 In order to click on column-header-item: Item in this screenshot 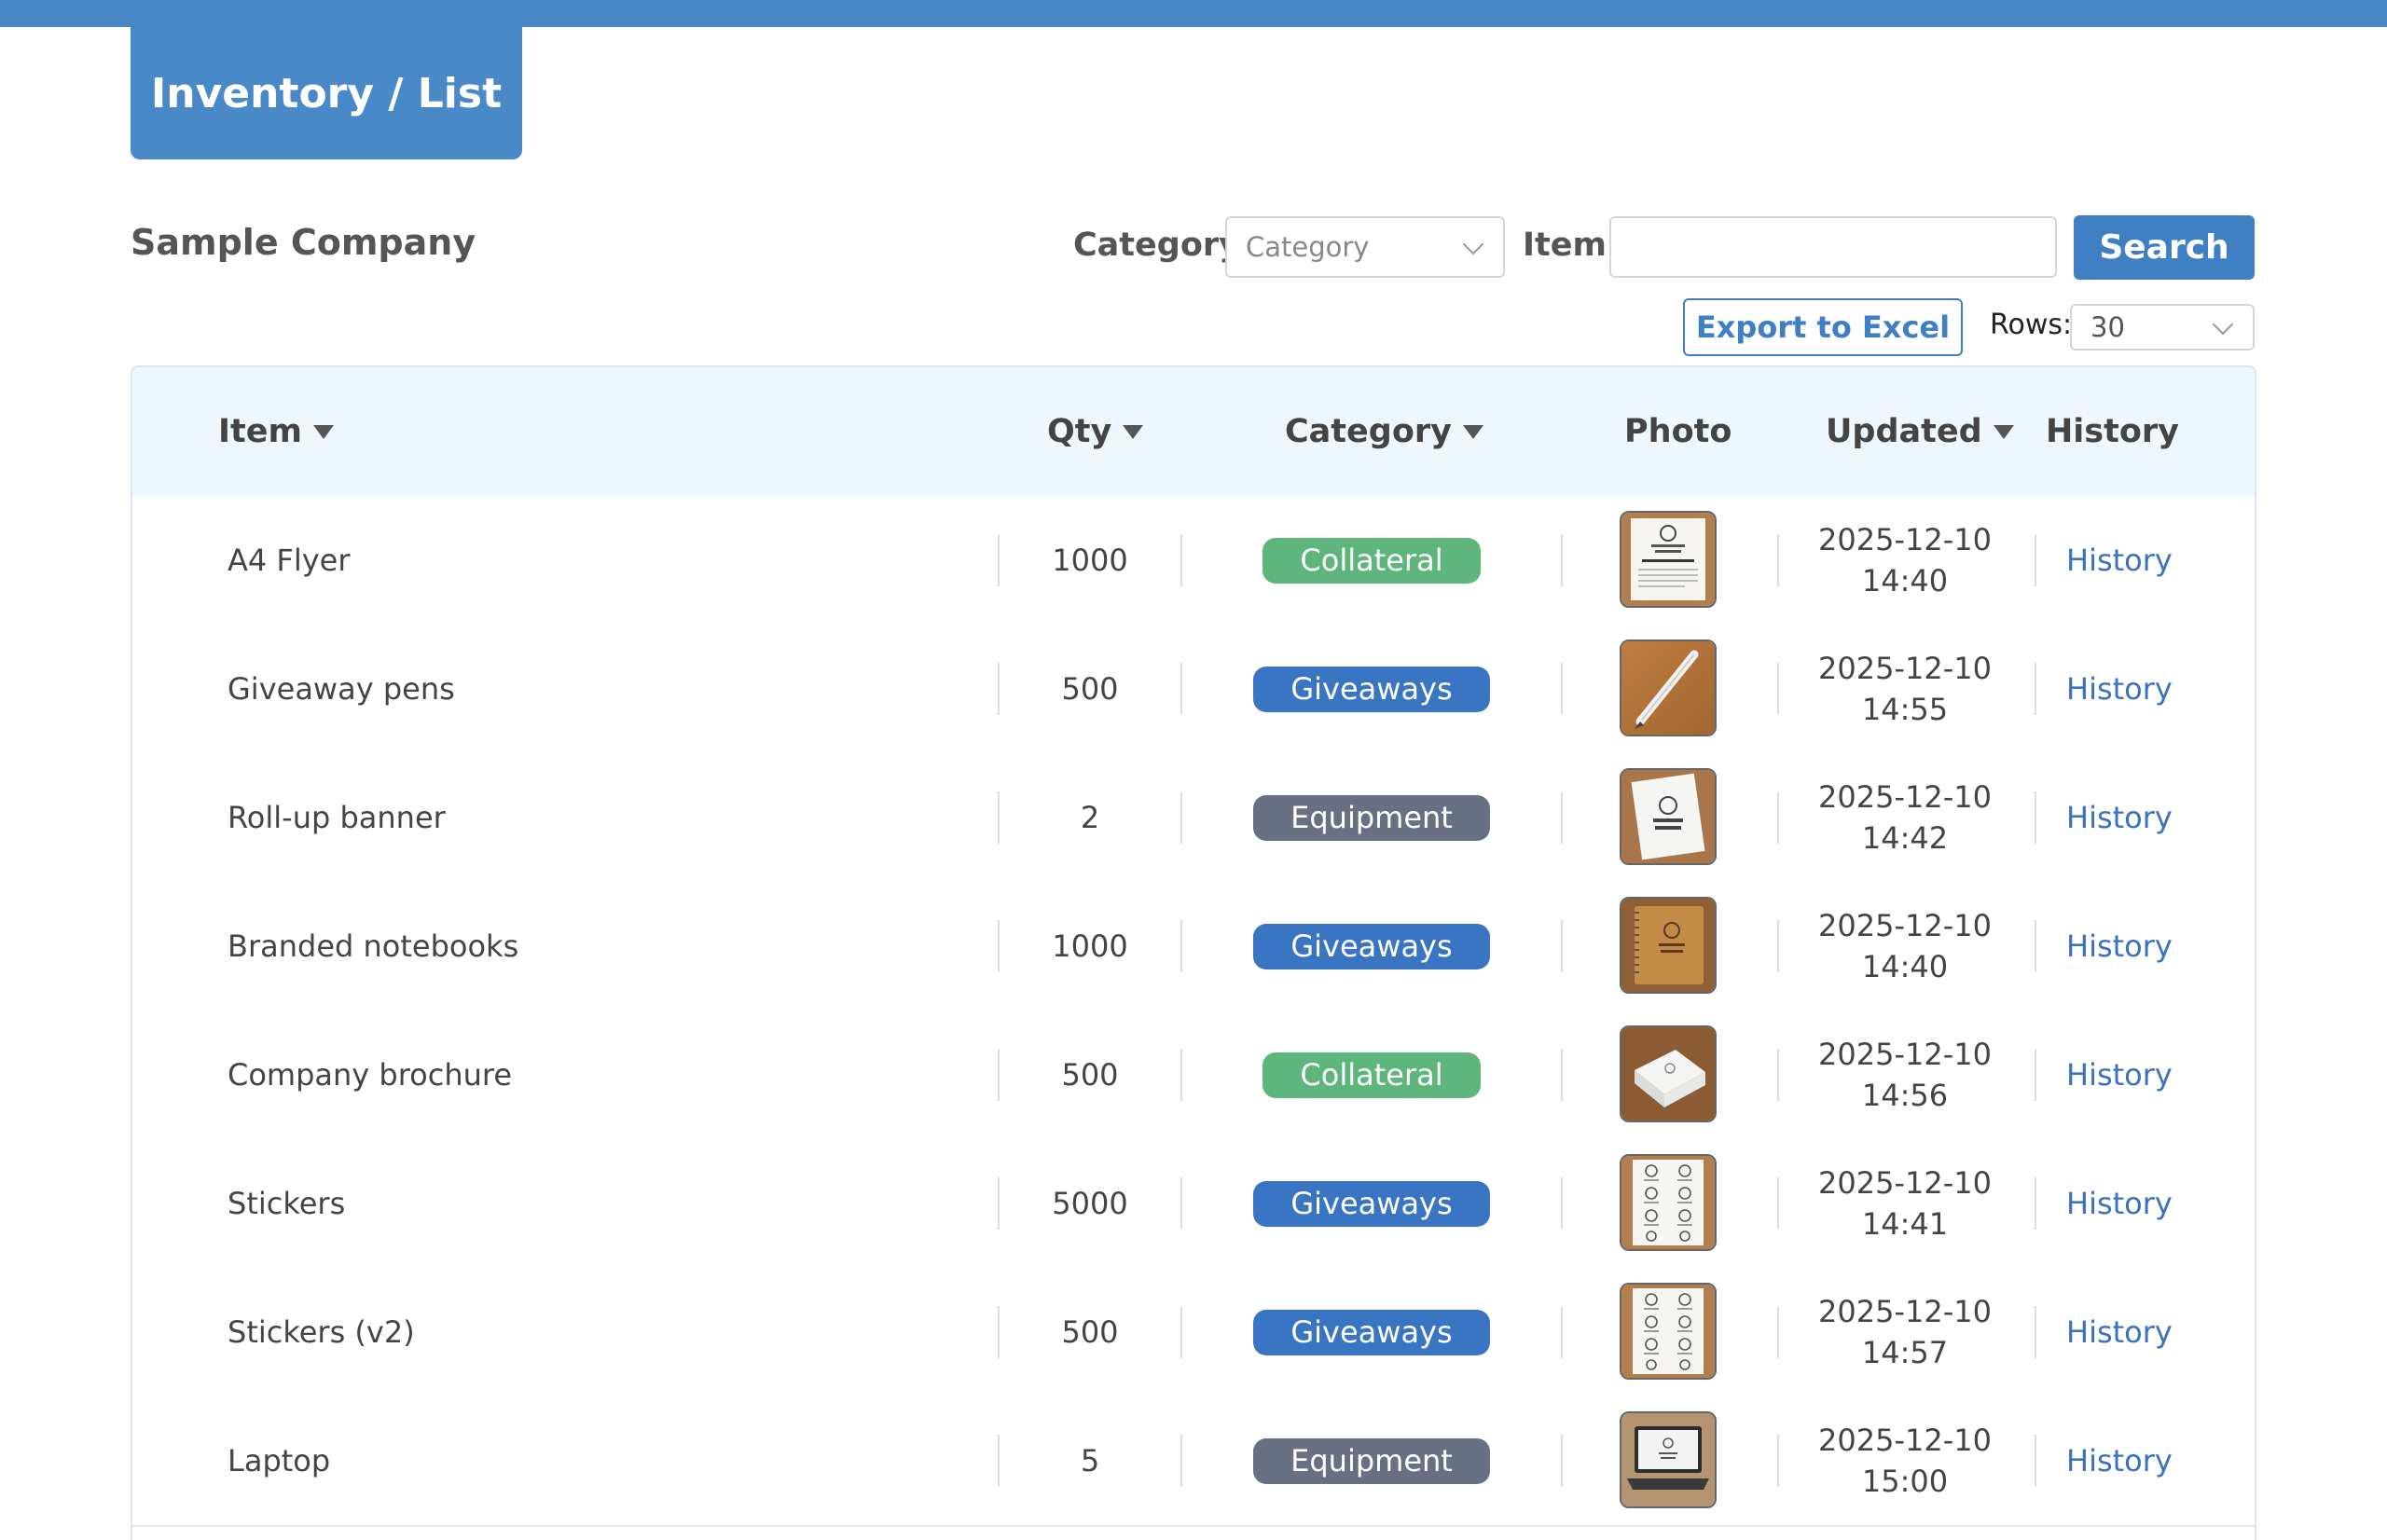, I will do `click(276, 431)`.